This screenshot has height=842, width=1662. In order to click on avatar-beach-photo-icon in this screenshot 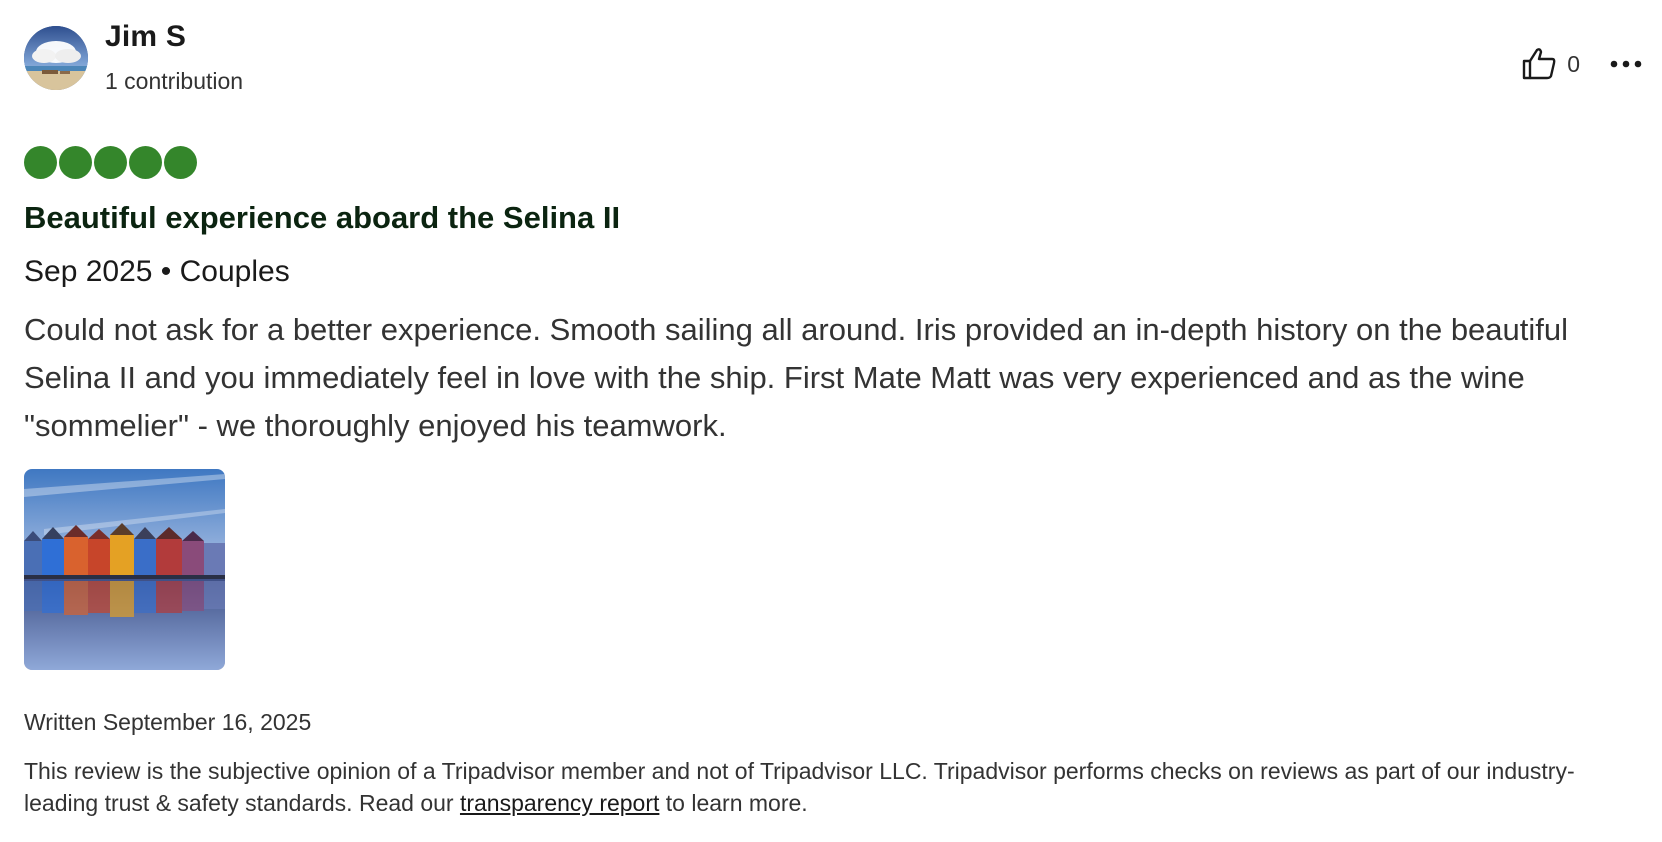, I will do `click(56, 58)`.